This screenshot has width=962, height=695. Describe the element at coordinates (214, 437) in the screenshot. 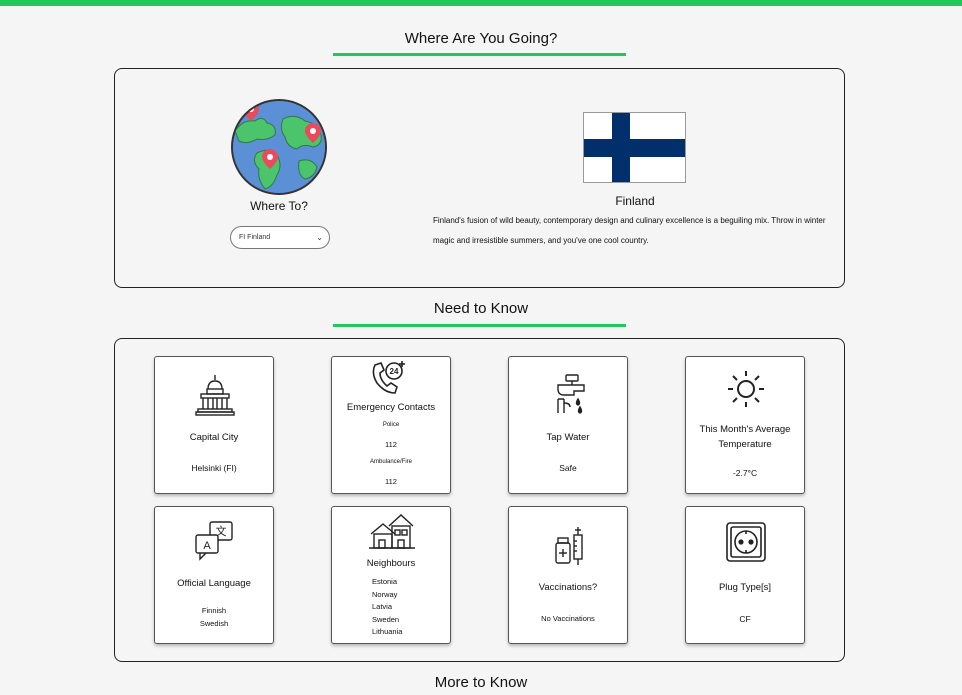

I see `capital-city-title: Capital City` at that location.